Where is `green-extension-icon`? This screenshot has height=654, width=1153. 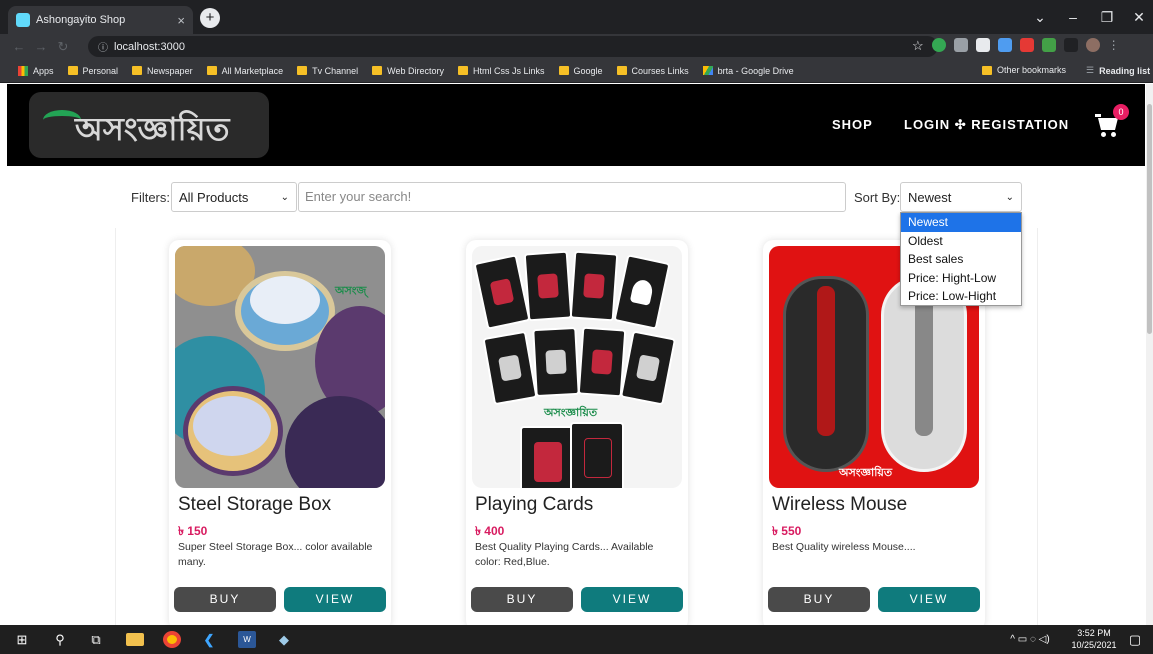 green-extension-icon is located at coordinates (1048, 45).